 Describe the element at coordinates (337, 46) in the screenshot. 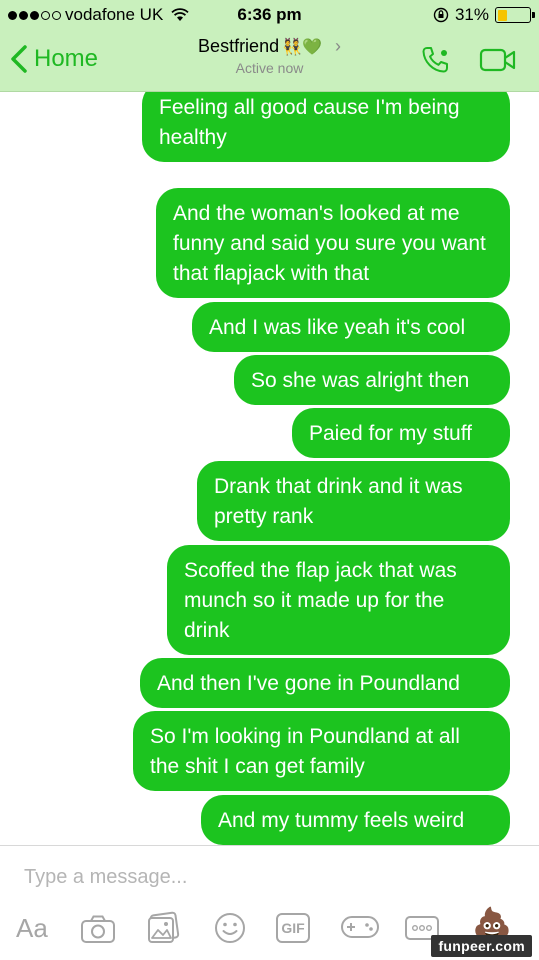

I see `chevron-right-icon: ›` at that location.